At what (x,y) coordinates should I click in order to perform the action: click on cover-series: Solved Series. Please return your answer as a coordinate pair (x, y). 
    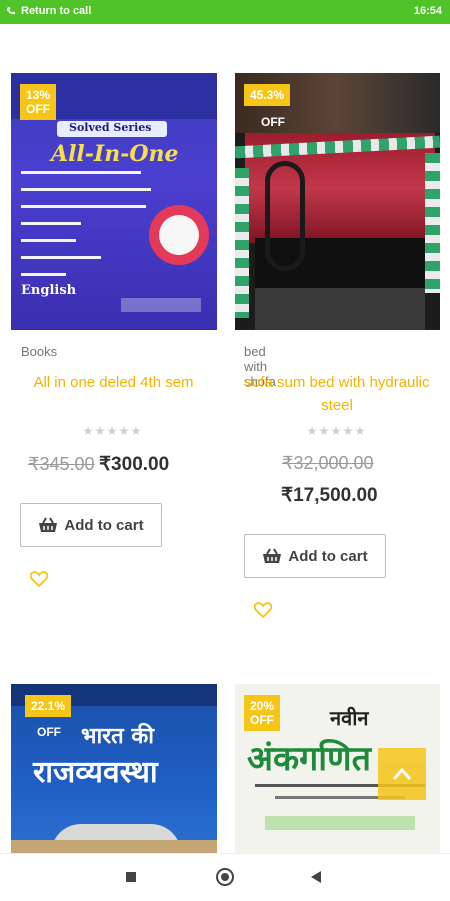
    Looking at the image, I should click on (110, 127).